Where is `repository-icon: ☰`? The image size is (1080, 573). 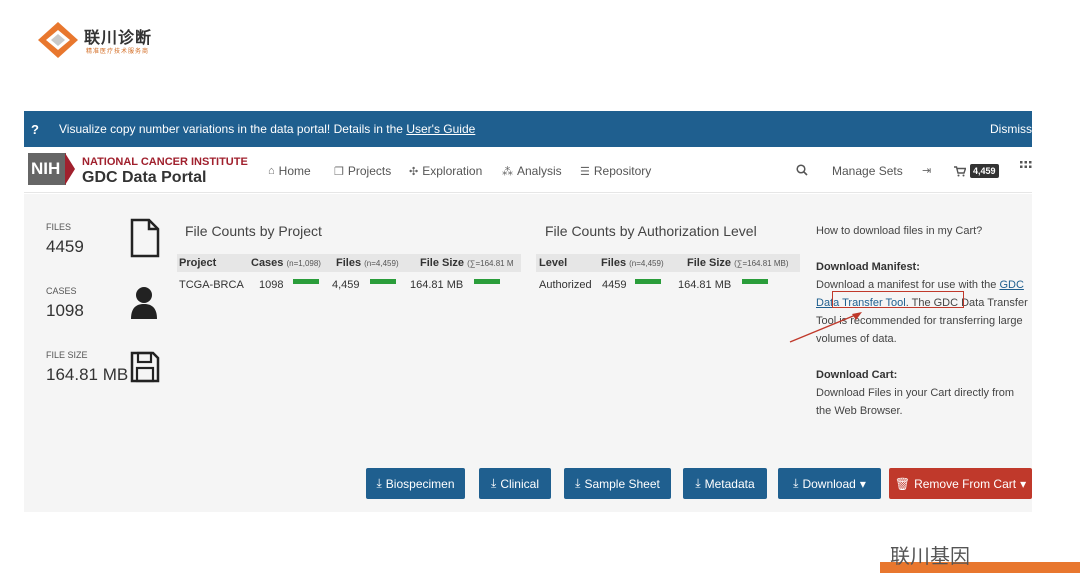
repository-icon: ☰ is located at coordinates (585, 171).